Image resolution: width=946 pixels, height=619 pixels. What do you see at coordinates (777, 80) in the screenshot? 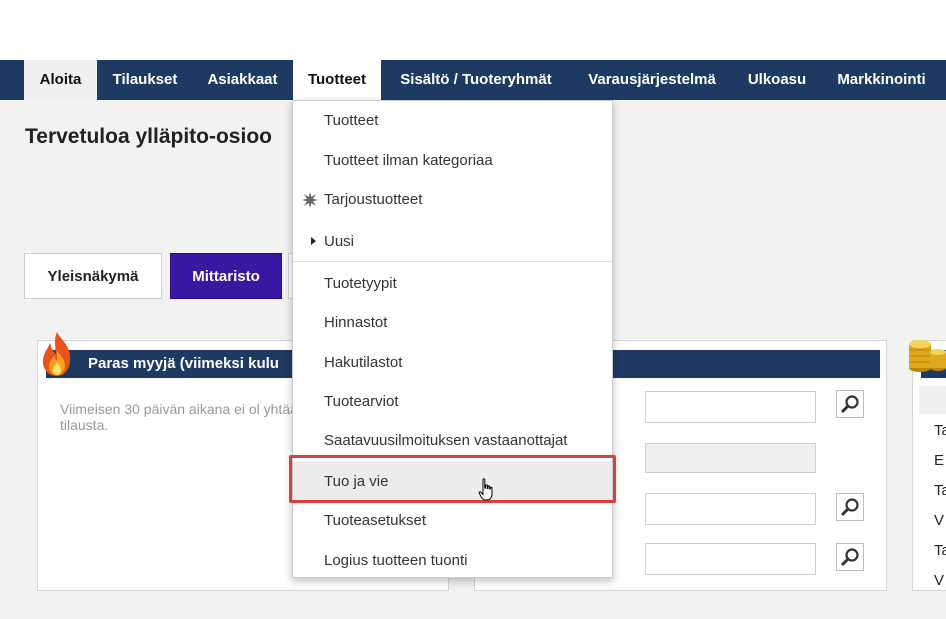
I see `nav-item-ulkoasu: Ulkoasu` at bounding box center [777, 80].